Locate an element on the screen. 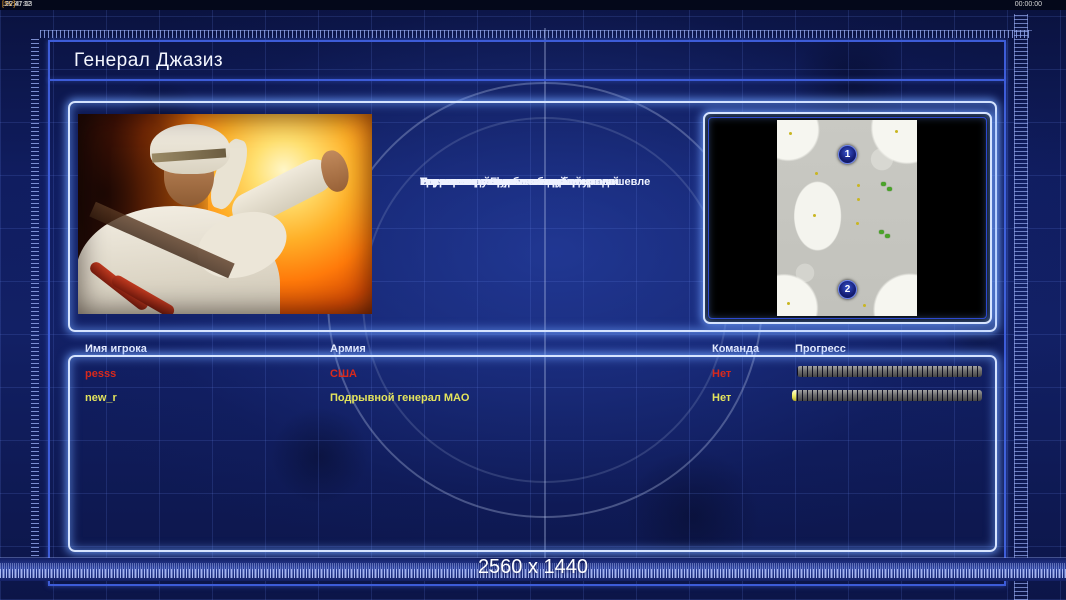  game-timer: 00:00:00 is located at coordinates (1028, 4).